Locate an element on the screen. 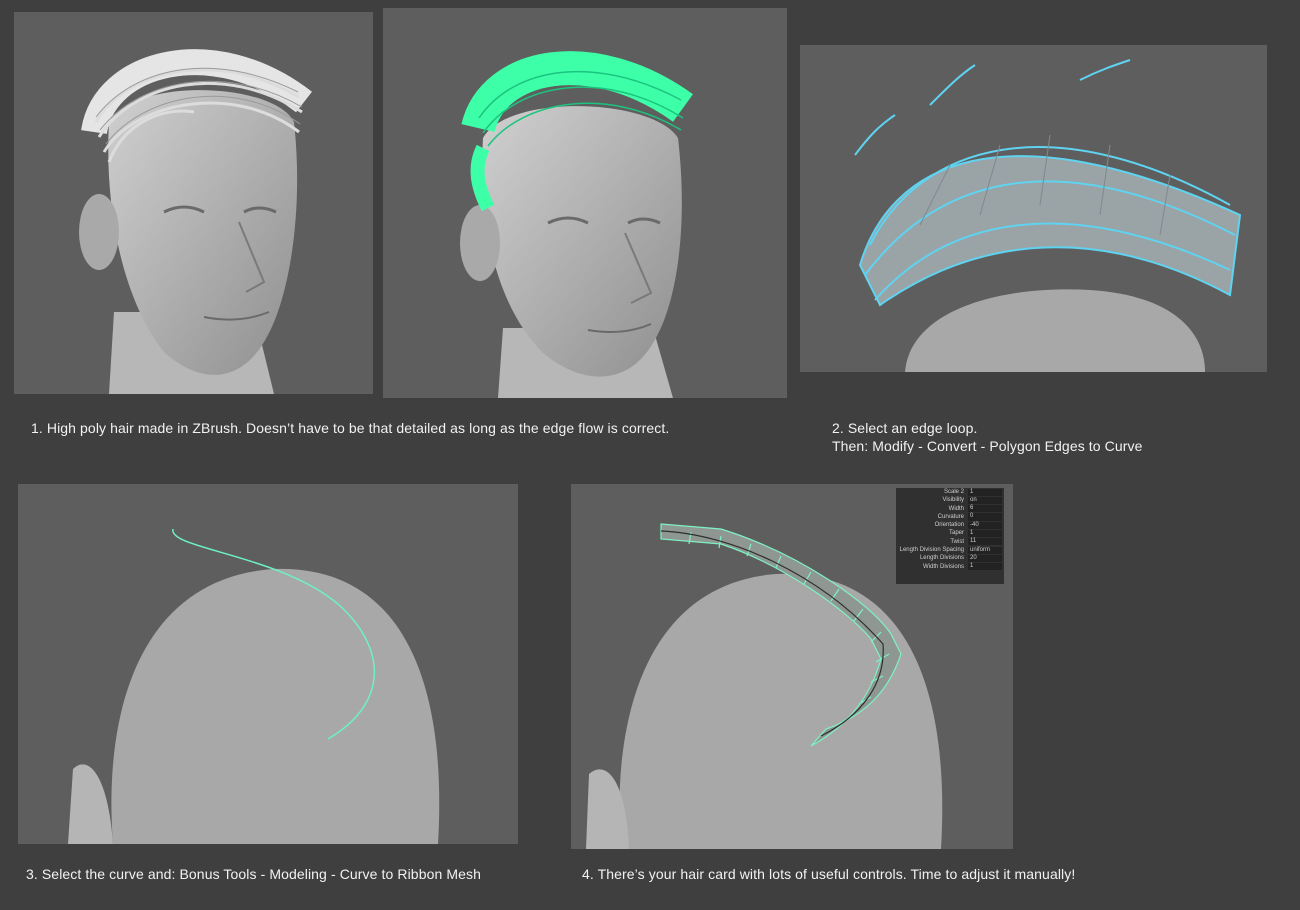  attribute-label: Twist is located at coordinates (957, 541).